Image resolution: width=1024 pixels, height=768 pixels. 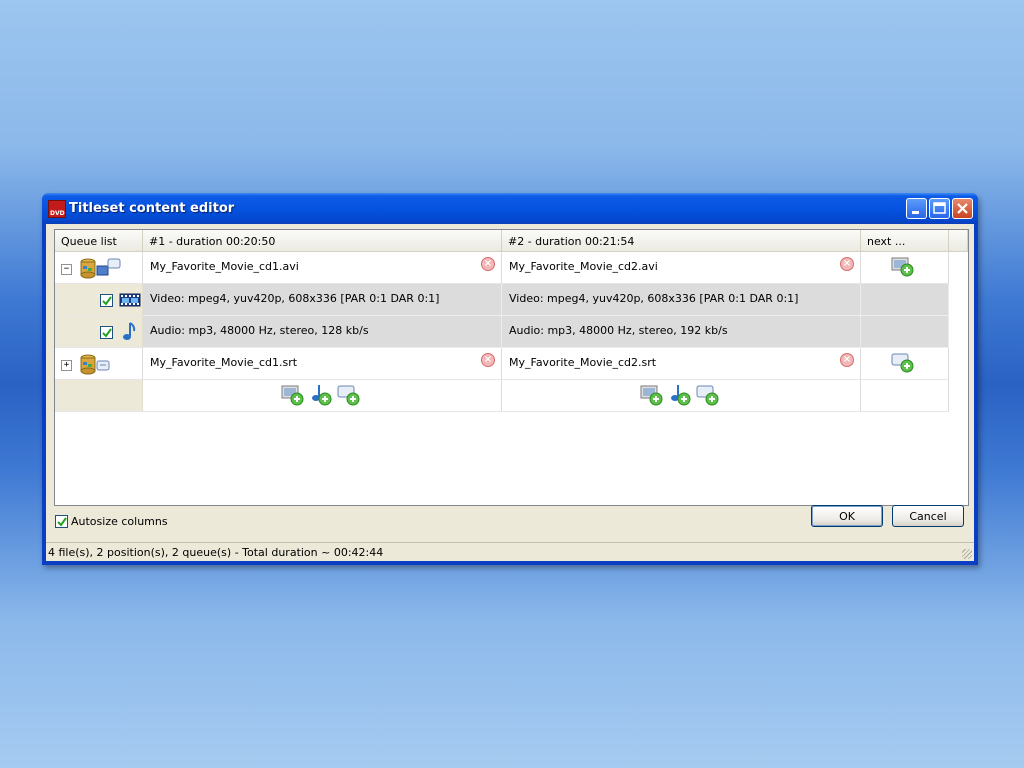 I want to click on subtitle-file-cell-1: My_Favorite_Movie_cd1.srt ×, so click(x=322, y=364).